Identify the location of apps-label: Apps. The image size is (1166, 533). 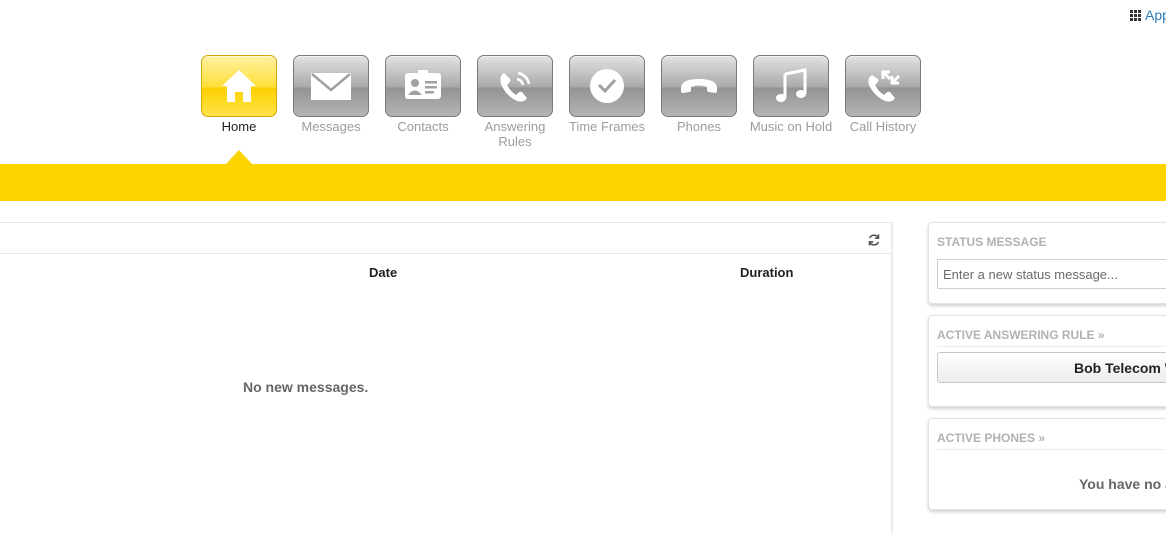
(1155, 15).